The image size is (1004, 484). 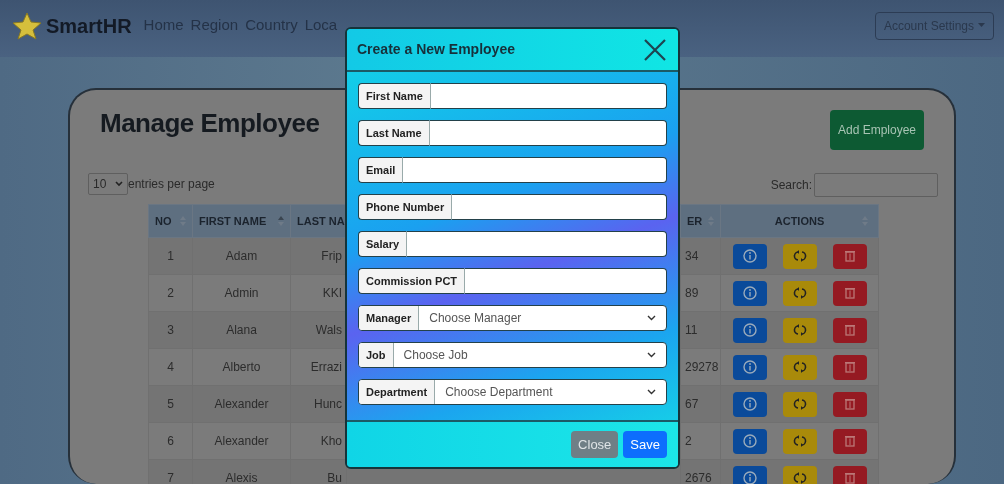 I want to click on field-label: Department, so click(x=397, y=392).